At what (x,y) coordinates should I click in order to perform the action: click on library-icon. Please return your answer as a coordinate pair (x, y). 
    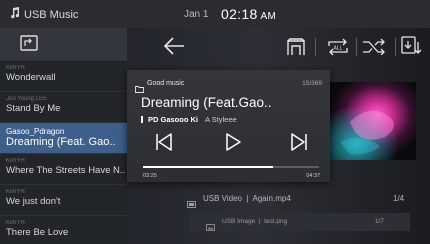
    Looking at the image, I should click on (296, 49).